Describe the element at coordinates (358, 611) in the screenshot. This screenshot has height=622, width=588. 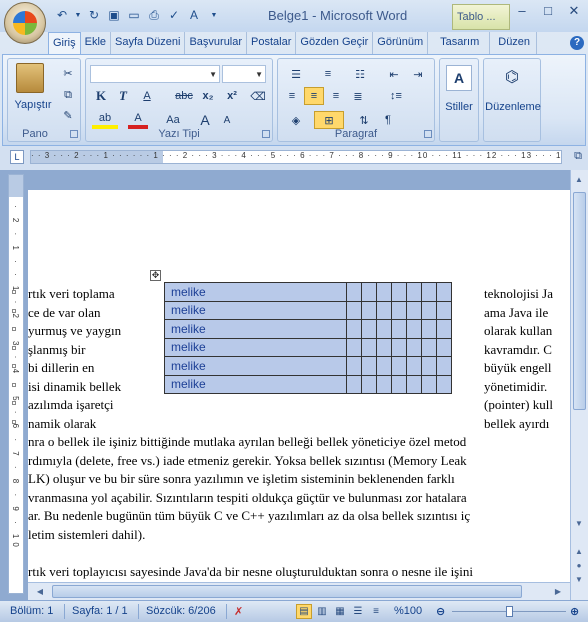
I see `outline-icon: ☰` at that location.